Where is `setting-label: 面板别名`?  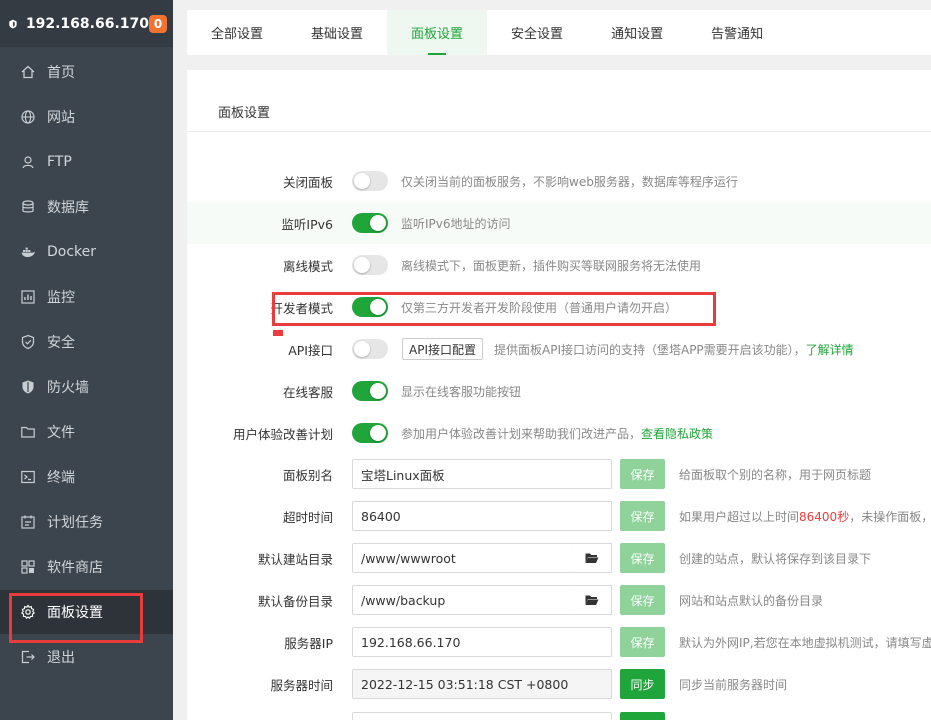 setting-label: 面板别名 is located at coordinates (307, 475).